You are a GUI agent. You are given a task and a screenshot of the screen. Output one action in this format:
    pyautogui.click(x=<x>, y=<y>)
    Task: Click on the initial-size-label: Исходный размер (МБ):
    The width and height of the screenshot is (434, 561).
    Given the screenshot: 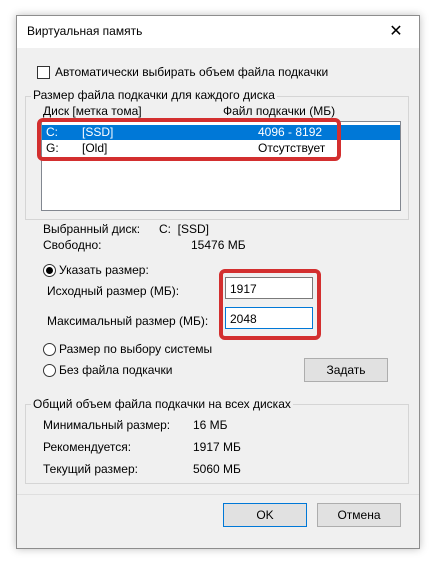 What is the action you would take?
    pyautogui.click(x=113, y=291)
    